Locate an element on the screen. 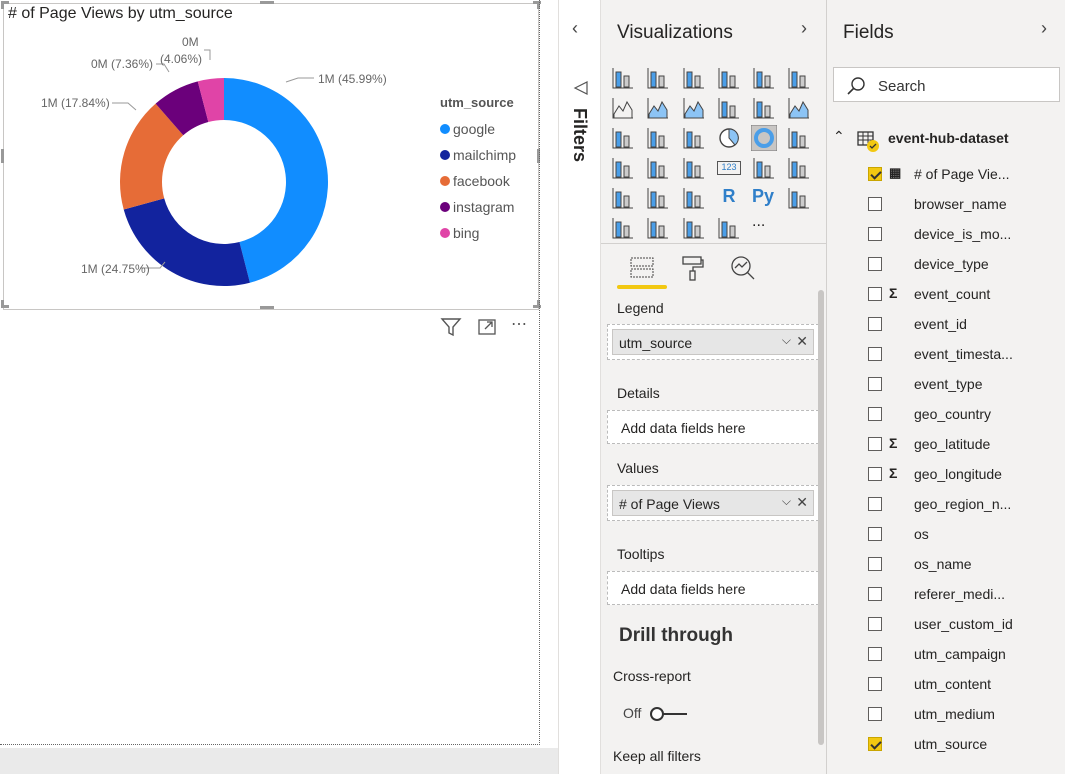 This screenshot has width=1065, height=774. card-visual-icon: 123 is located at coordinates (729, 168).